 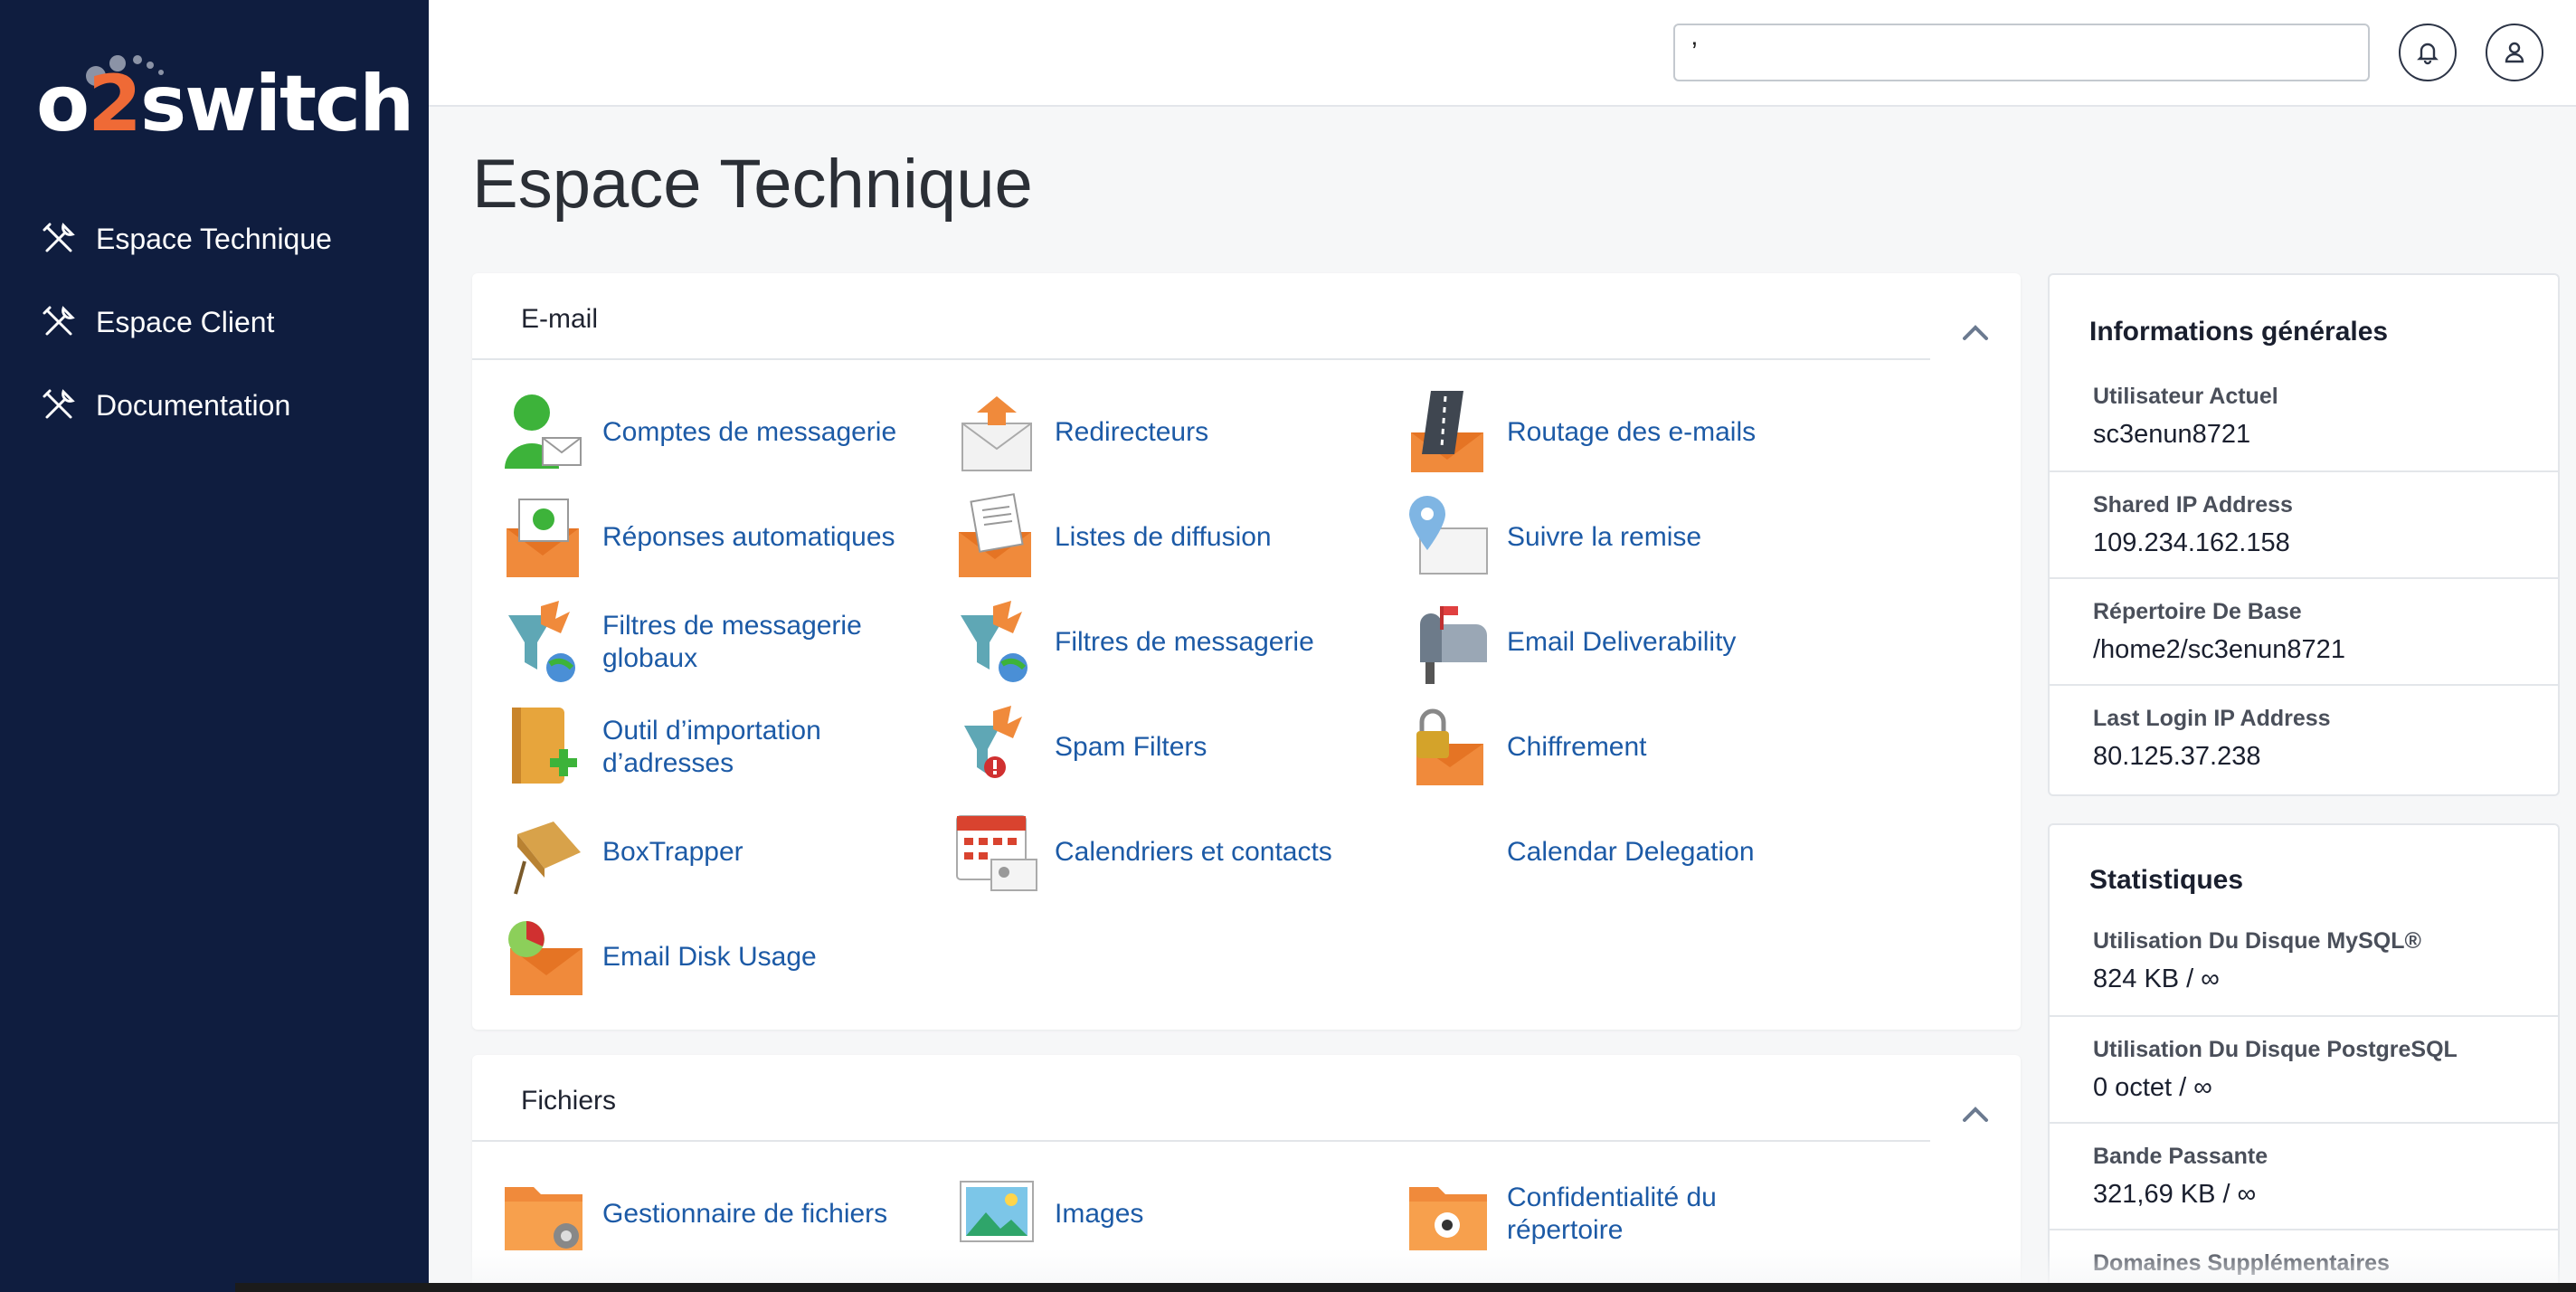 What do you see at coordinates (543, 538) in the screenshot?
I see `autoresponders-icon` at bounding box center [543, 538].